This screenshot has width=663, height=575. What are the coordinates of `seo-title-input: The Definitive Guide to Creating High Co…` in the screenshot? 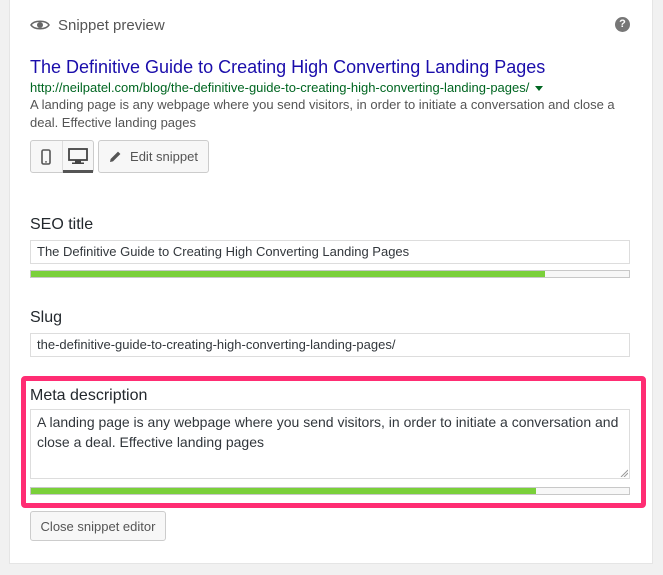 It's located at (330, 252).